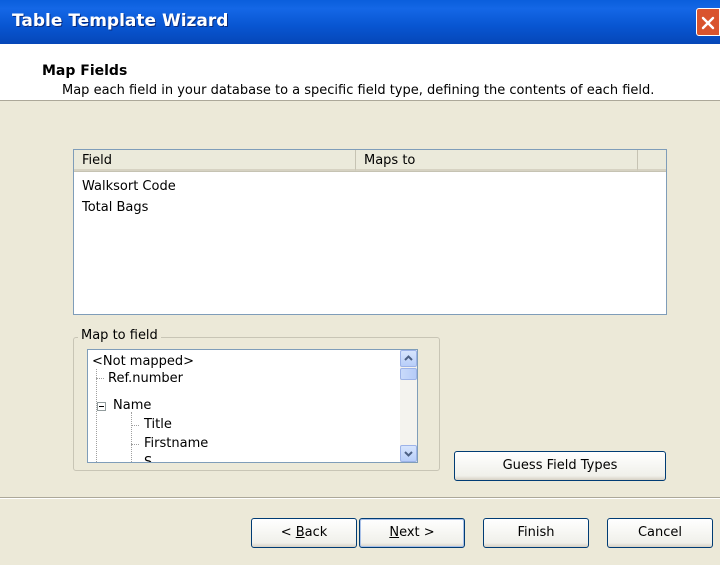 The height and width of the screenshot is (565, 720). Describe the element at coordinates (316, 532) in the screenshot. I see `back-label: ack` at that location.